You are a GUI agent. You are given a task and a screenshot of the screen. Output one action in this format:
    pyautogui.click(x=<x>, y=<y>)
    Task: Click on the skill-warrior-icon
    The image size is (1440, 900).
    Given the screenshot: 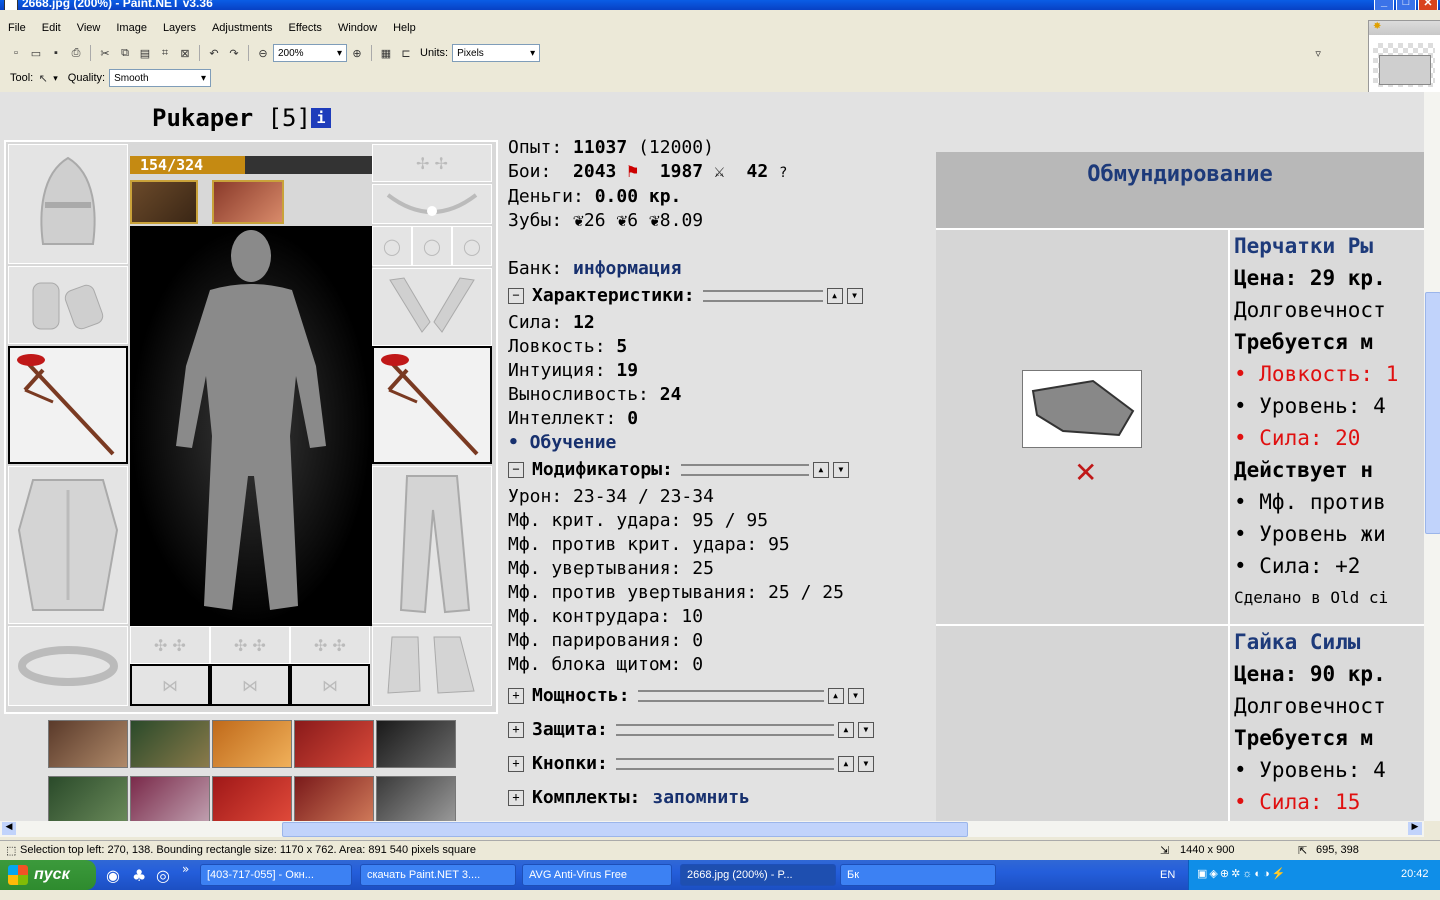 What is the action you would take?
    pyautogui.click(x=88, y=744)
    